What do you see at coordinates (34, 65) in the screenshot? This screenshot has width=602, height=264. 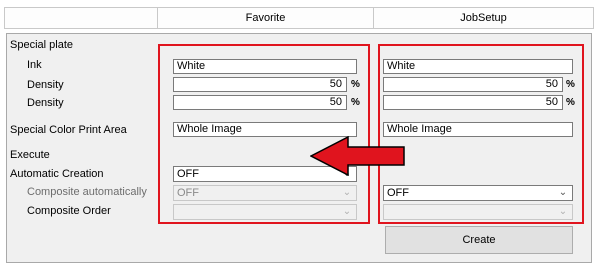 I see `ink-label: Ink` at bounding box center [34, 65].